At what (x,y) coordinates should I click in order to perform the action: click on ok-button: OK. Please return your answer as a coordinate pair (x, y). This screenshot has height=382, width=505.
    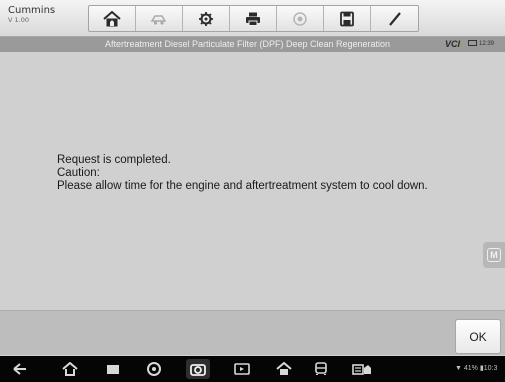
    Looking at the image, I should click on (478, 336).